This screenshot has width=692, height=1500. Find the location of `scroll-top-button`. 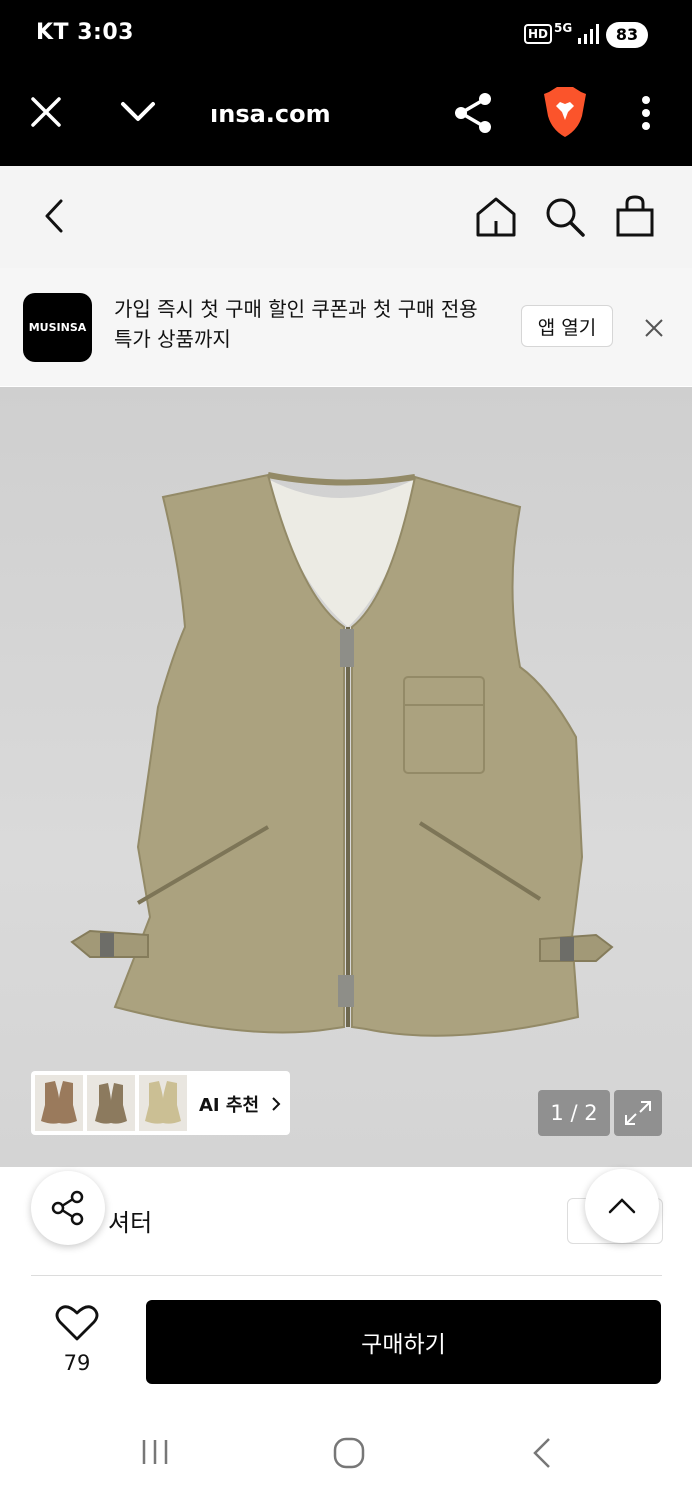

scroll-top-button is located at coordinates (622, 1206).